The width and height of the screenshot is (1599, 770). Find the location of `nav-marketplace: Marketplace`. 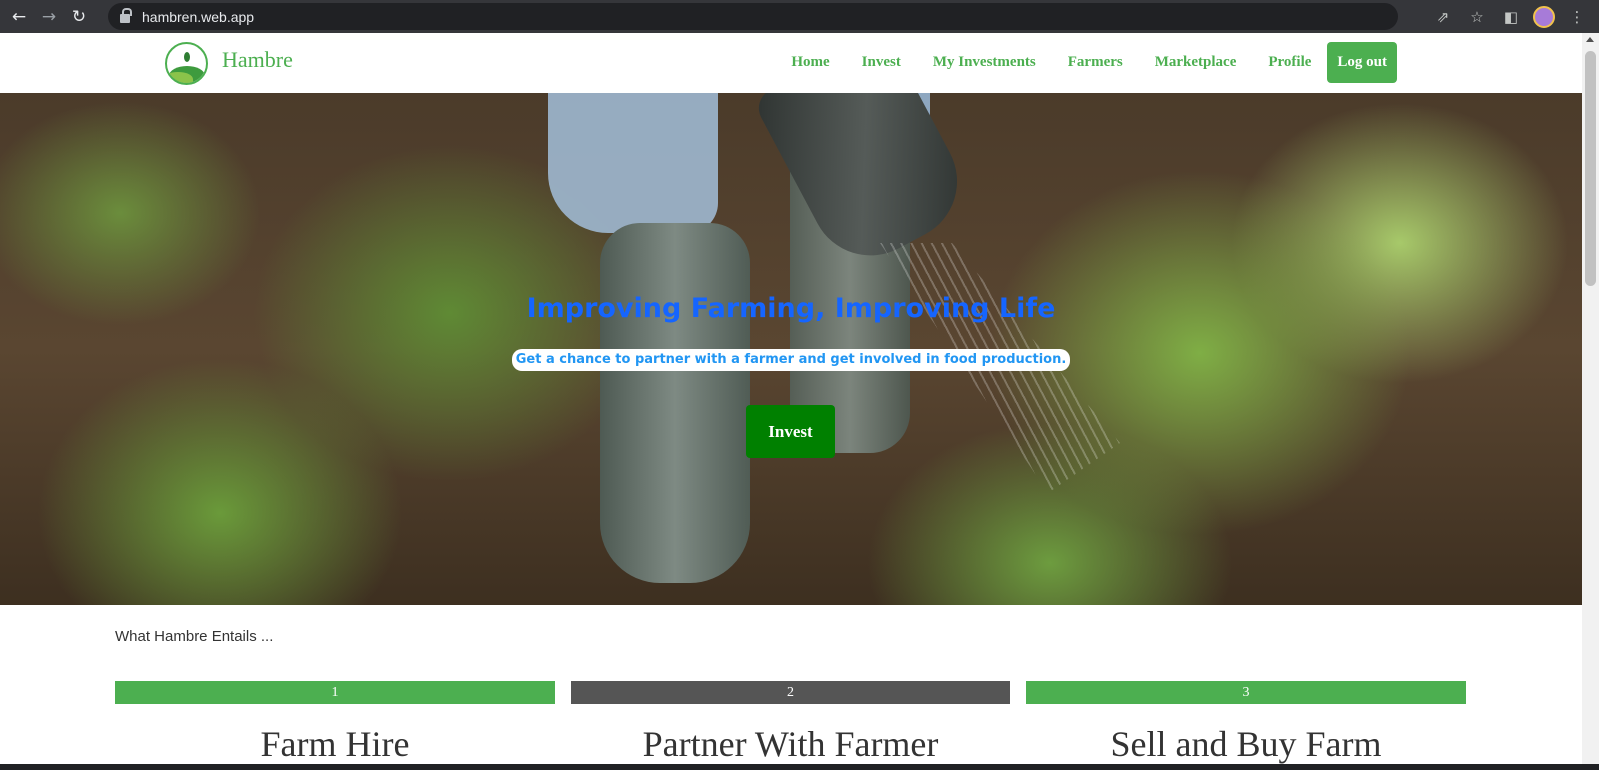

nav-marketplace: Marketplace is located at coordinates (1196, 62).